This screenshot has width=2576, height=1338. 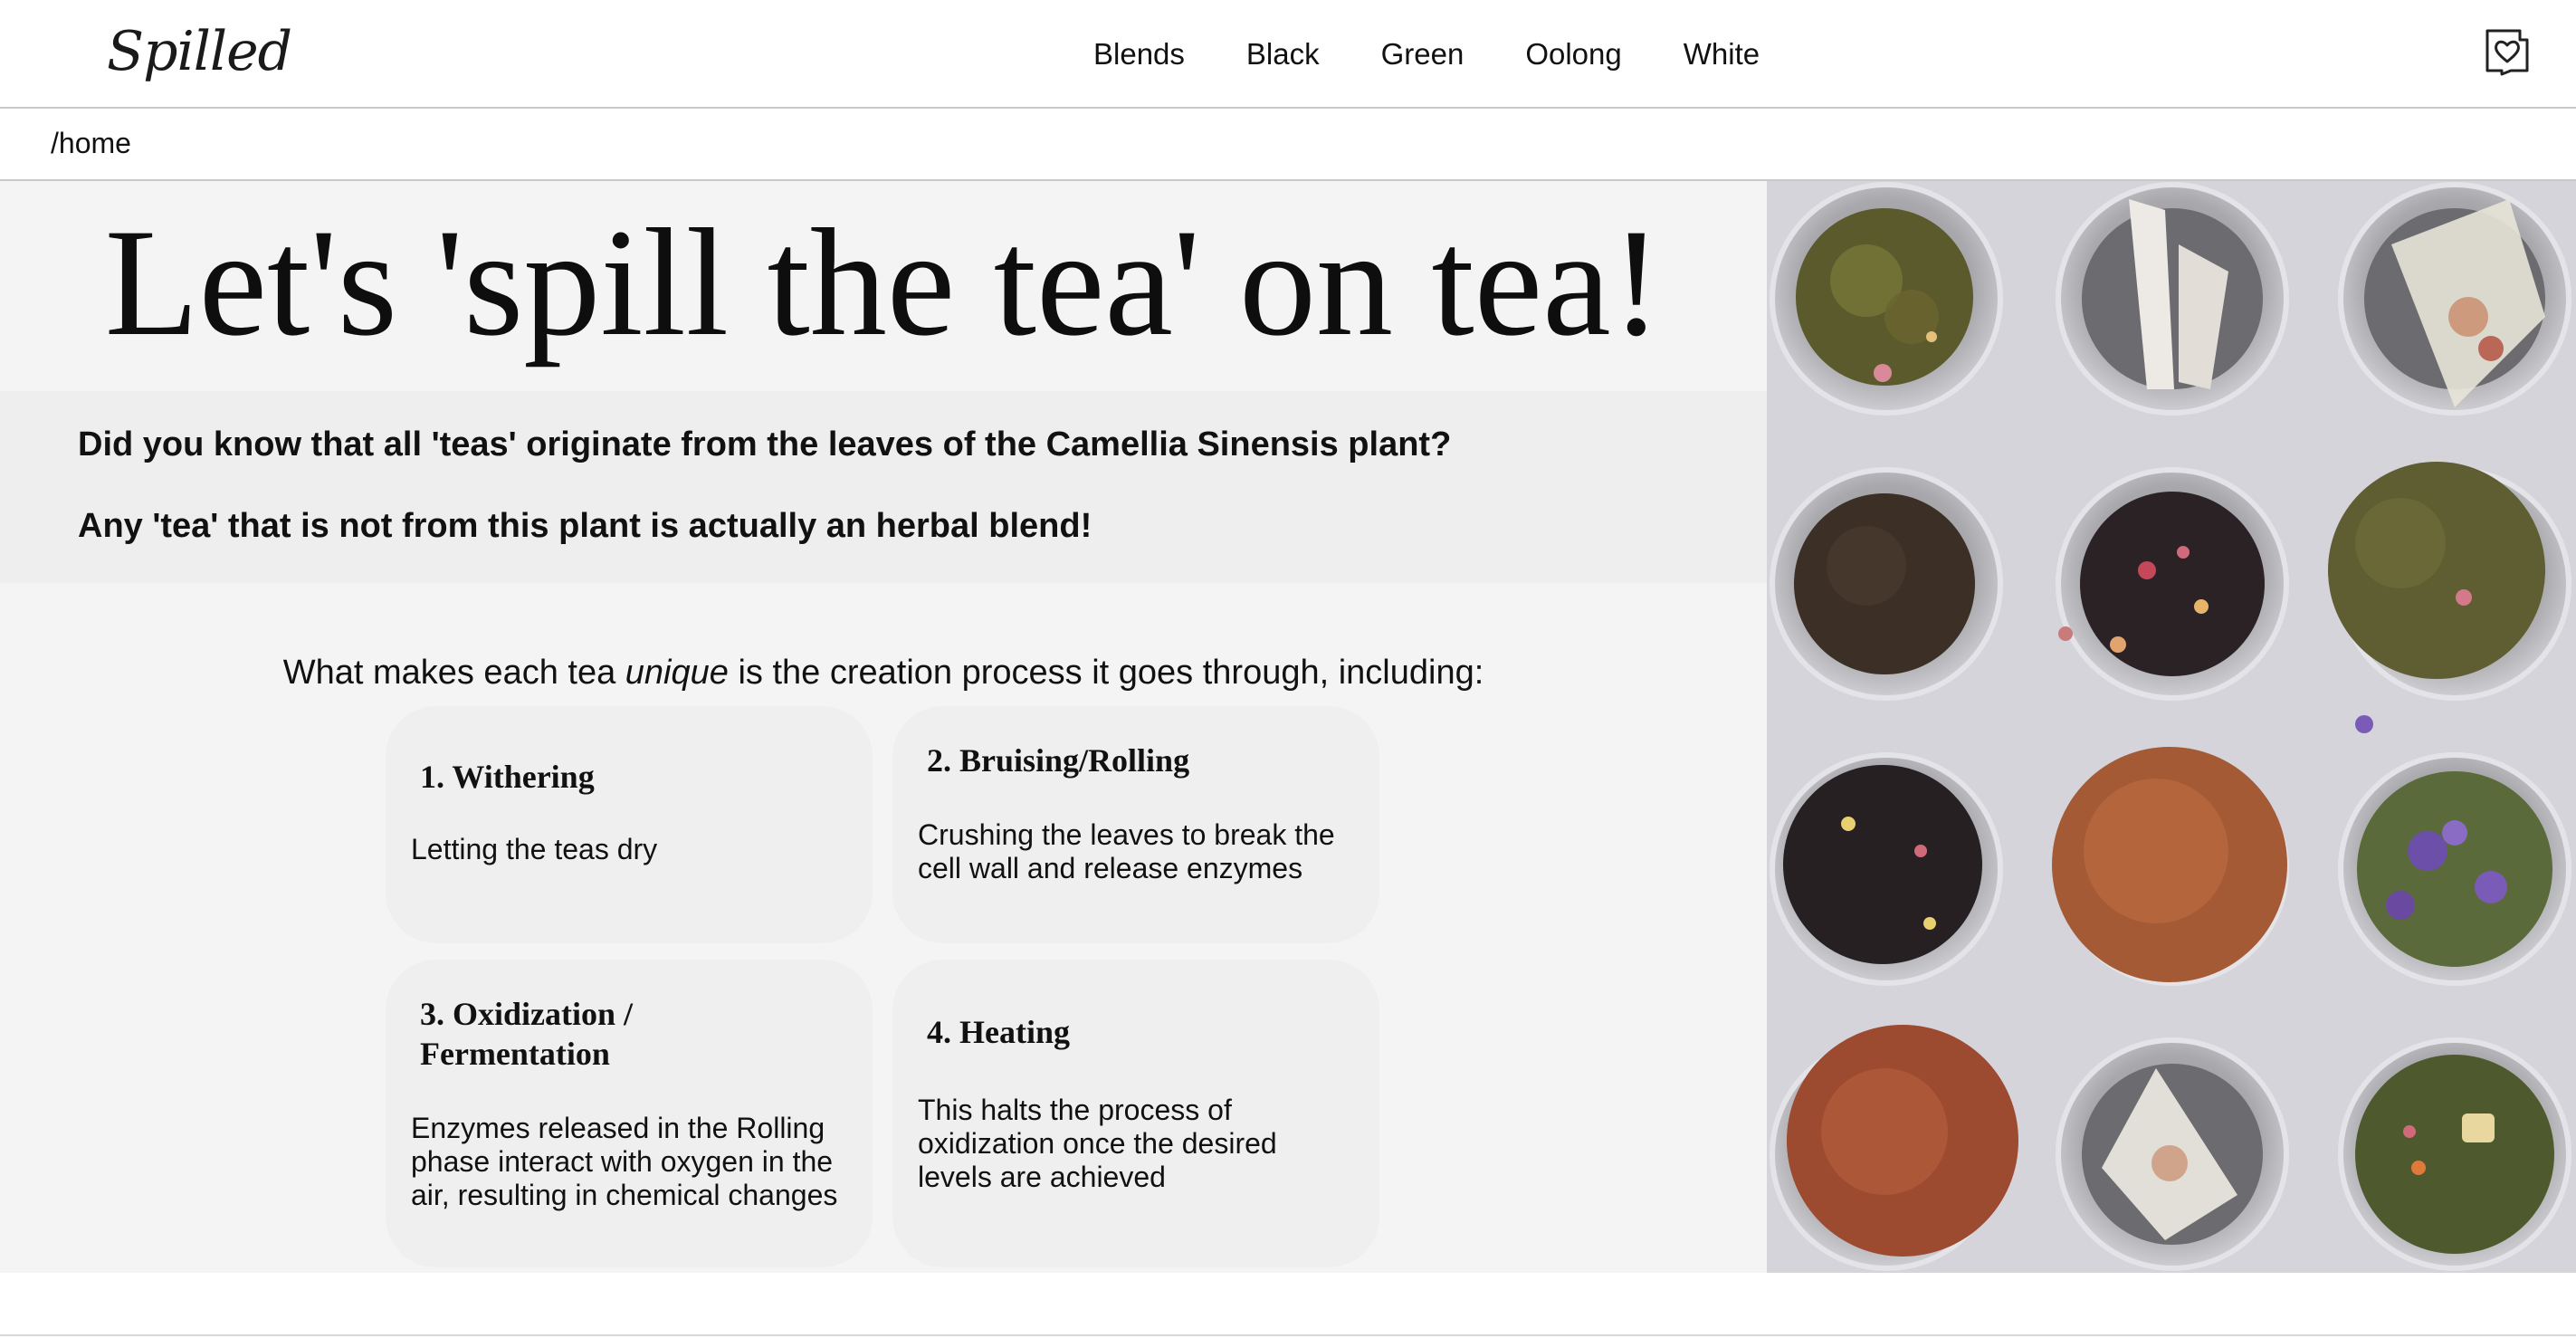 What do you see at coordinates (1288, 1335) in the screenshot?
I see `footer-divider` at bounding box center [1288, 1335].